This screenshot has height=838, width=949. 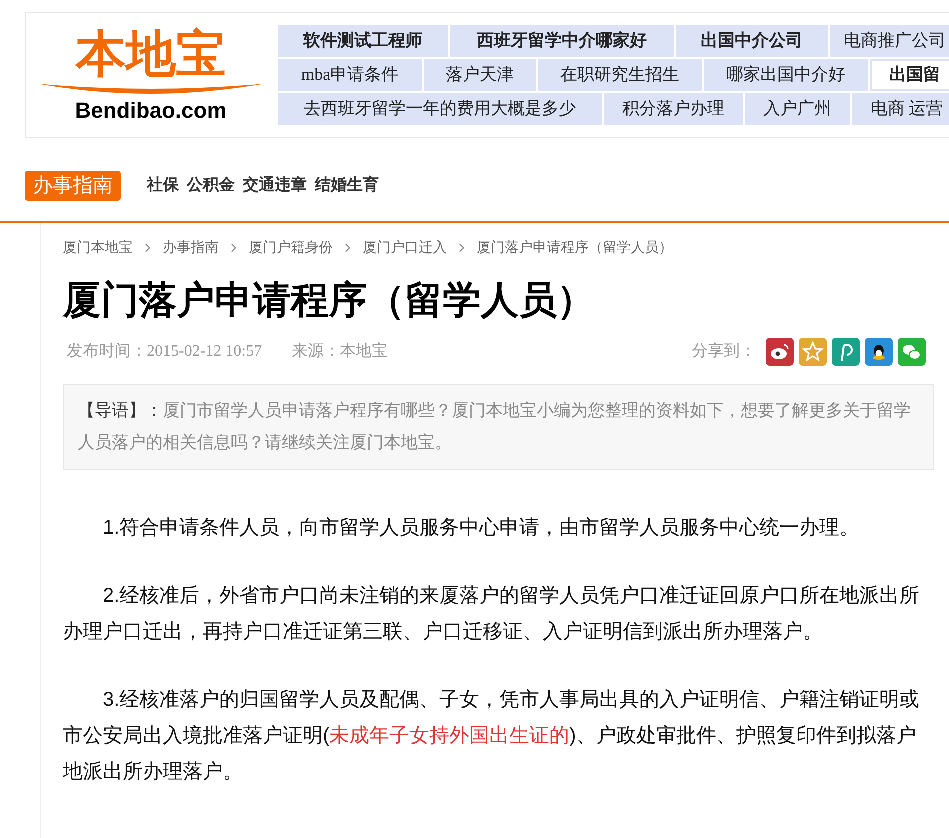 What do you see at coordinates (620, 75) in the screenshot?
I see `tag-link: 在职研究生招生` at bounding box center [620, 75].